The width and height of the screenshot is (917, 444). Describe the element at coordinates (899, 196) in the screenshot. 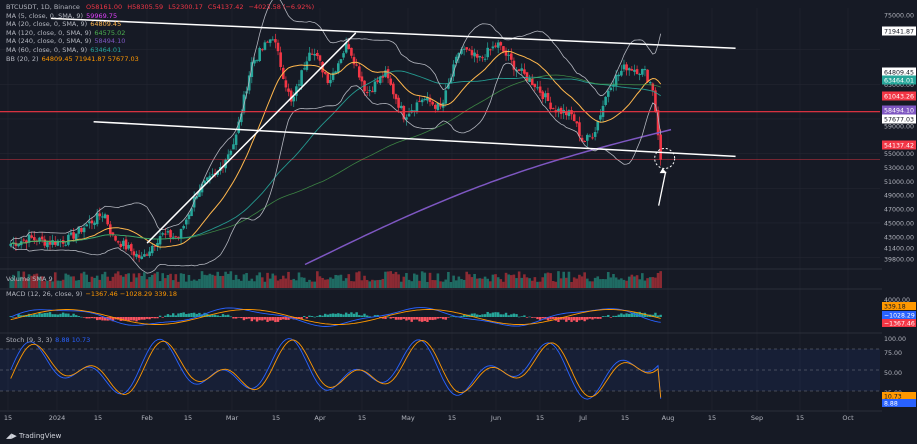

I see `price-tick: 49000.00` at that location.